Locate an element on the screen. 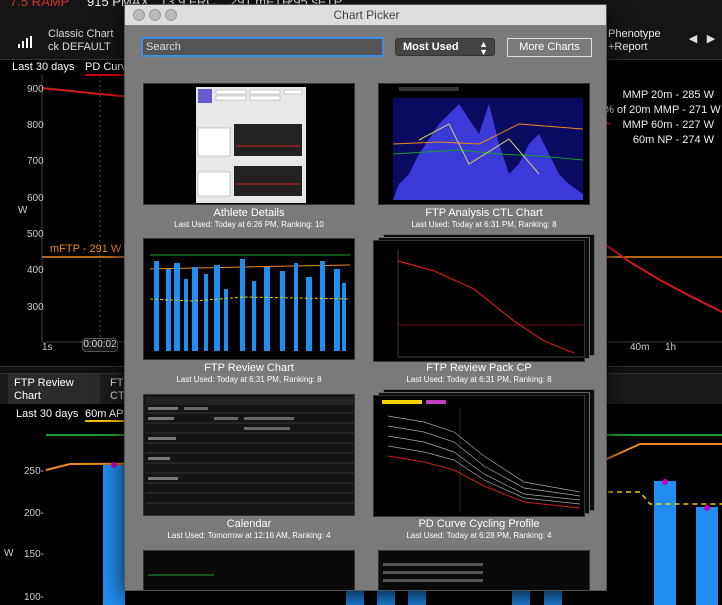 The height and width of the screenshot is (605, 722). x-tick: 40m is located at coordinates (640, 347).